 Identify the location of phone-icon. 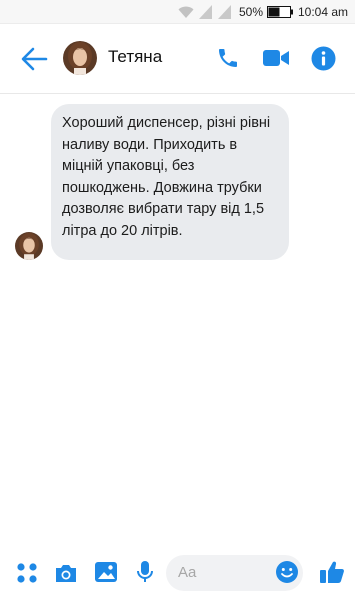
(228, 58).